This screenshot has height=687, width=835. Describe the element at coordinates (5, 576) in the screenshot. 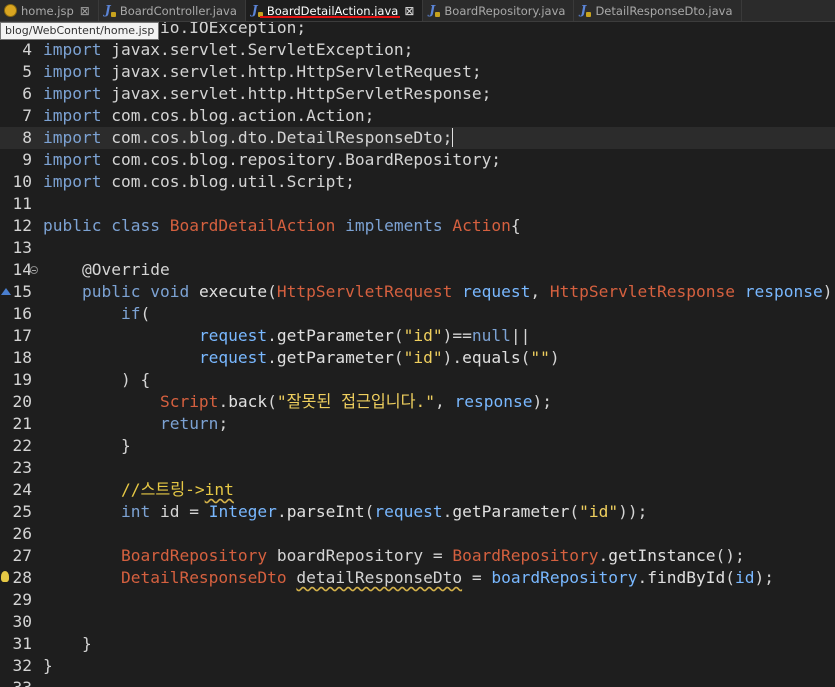

I see `quick-fix-bulb-icon` at that location.